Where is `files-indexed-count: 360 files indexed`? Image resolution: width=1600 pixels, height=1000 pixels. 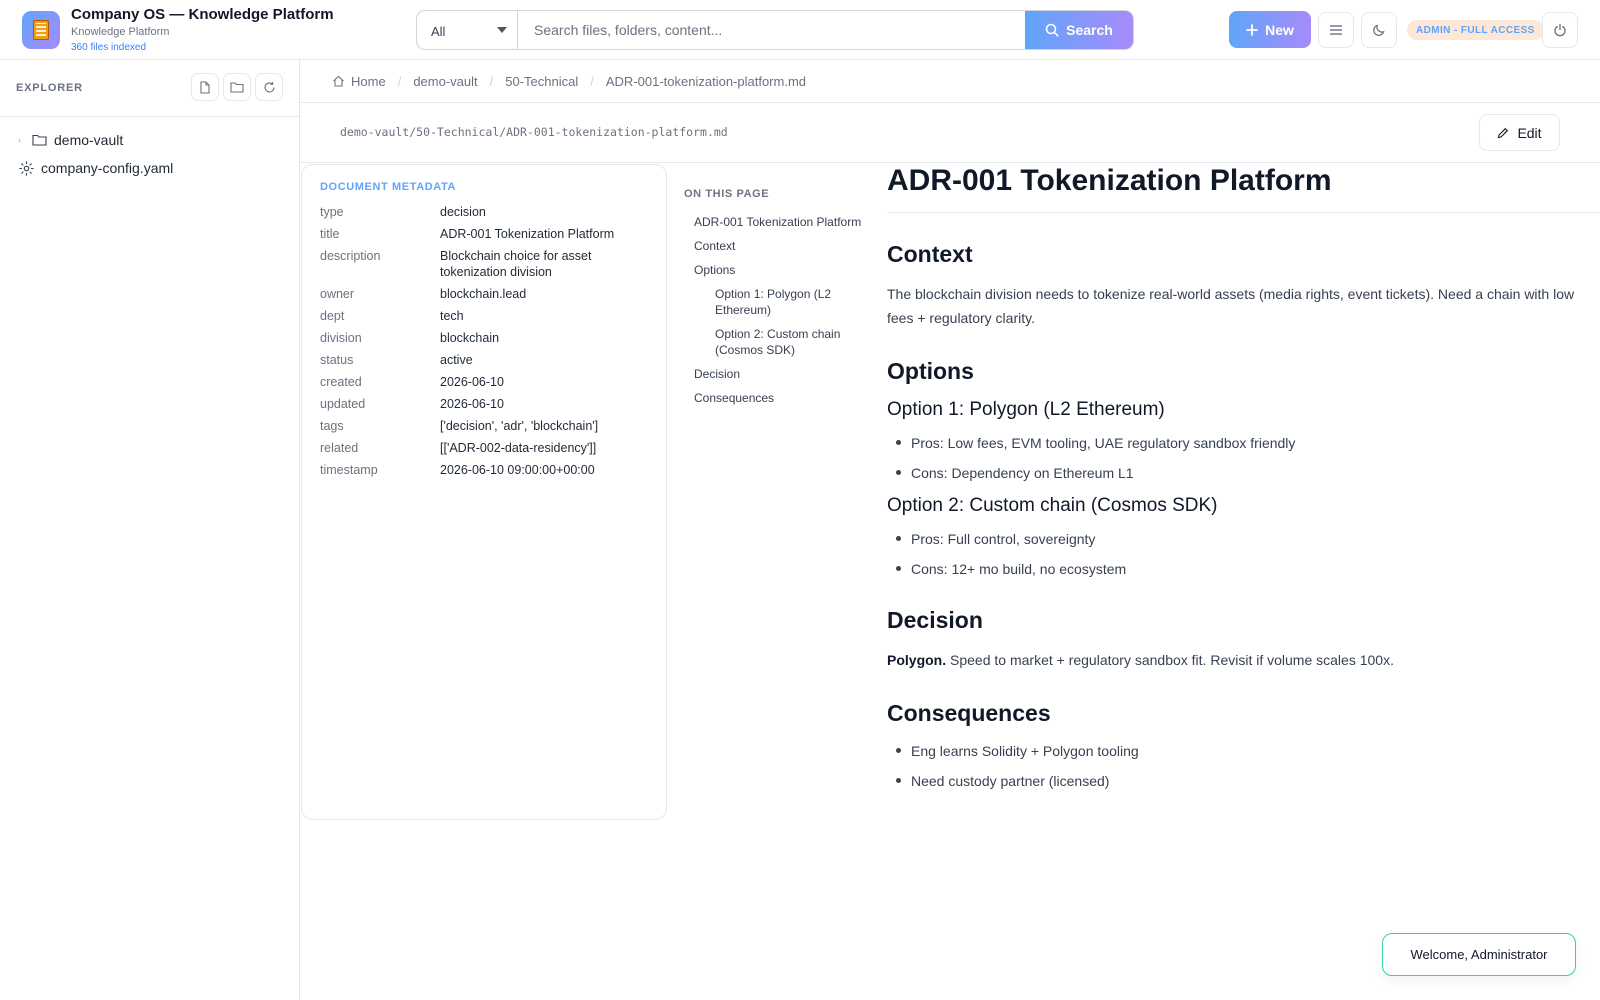 files-indexed-count: 360 files indexed is located at coordinates (109, 47).